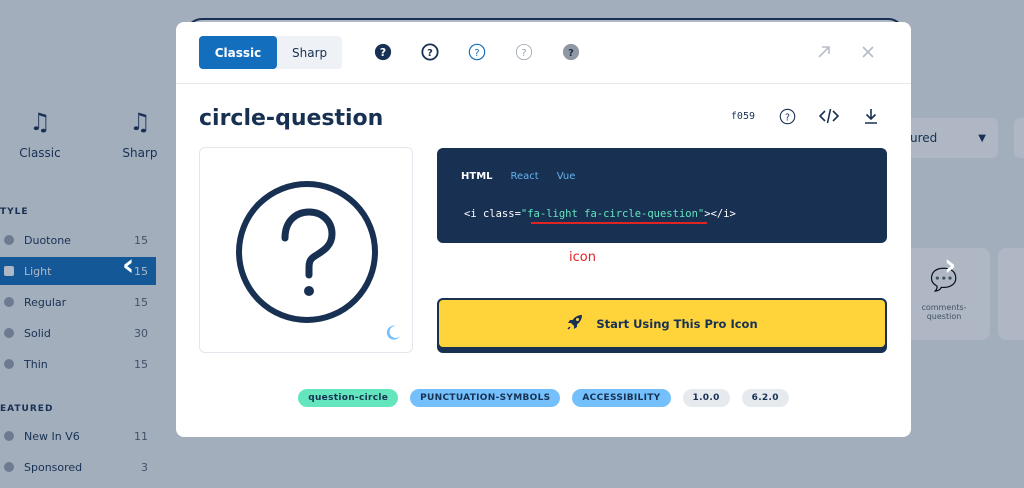 The image size is (1024, 488). Describe the element at coordinates (525, 176) in the screenshot. I see `tab-react: React` at that location.